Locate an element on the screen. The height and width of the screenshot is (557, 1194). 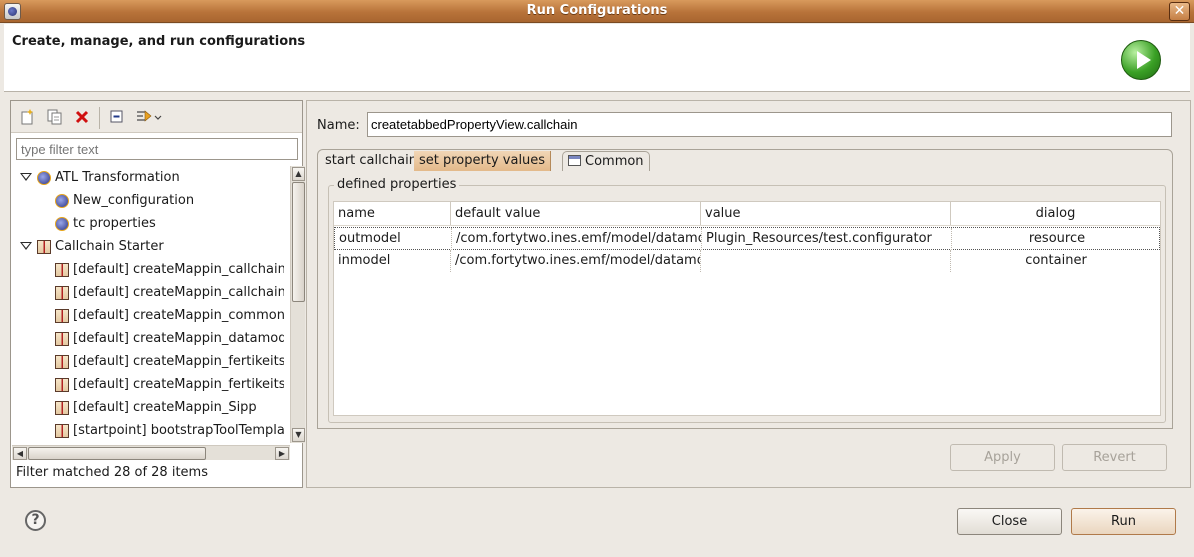
column-header-dialog: dialog is located at coordinates (1056, 213).